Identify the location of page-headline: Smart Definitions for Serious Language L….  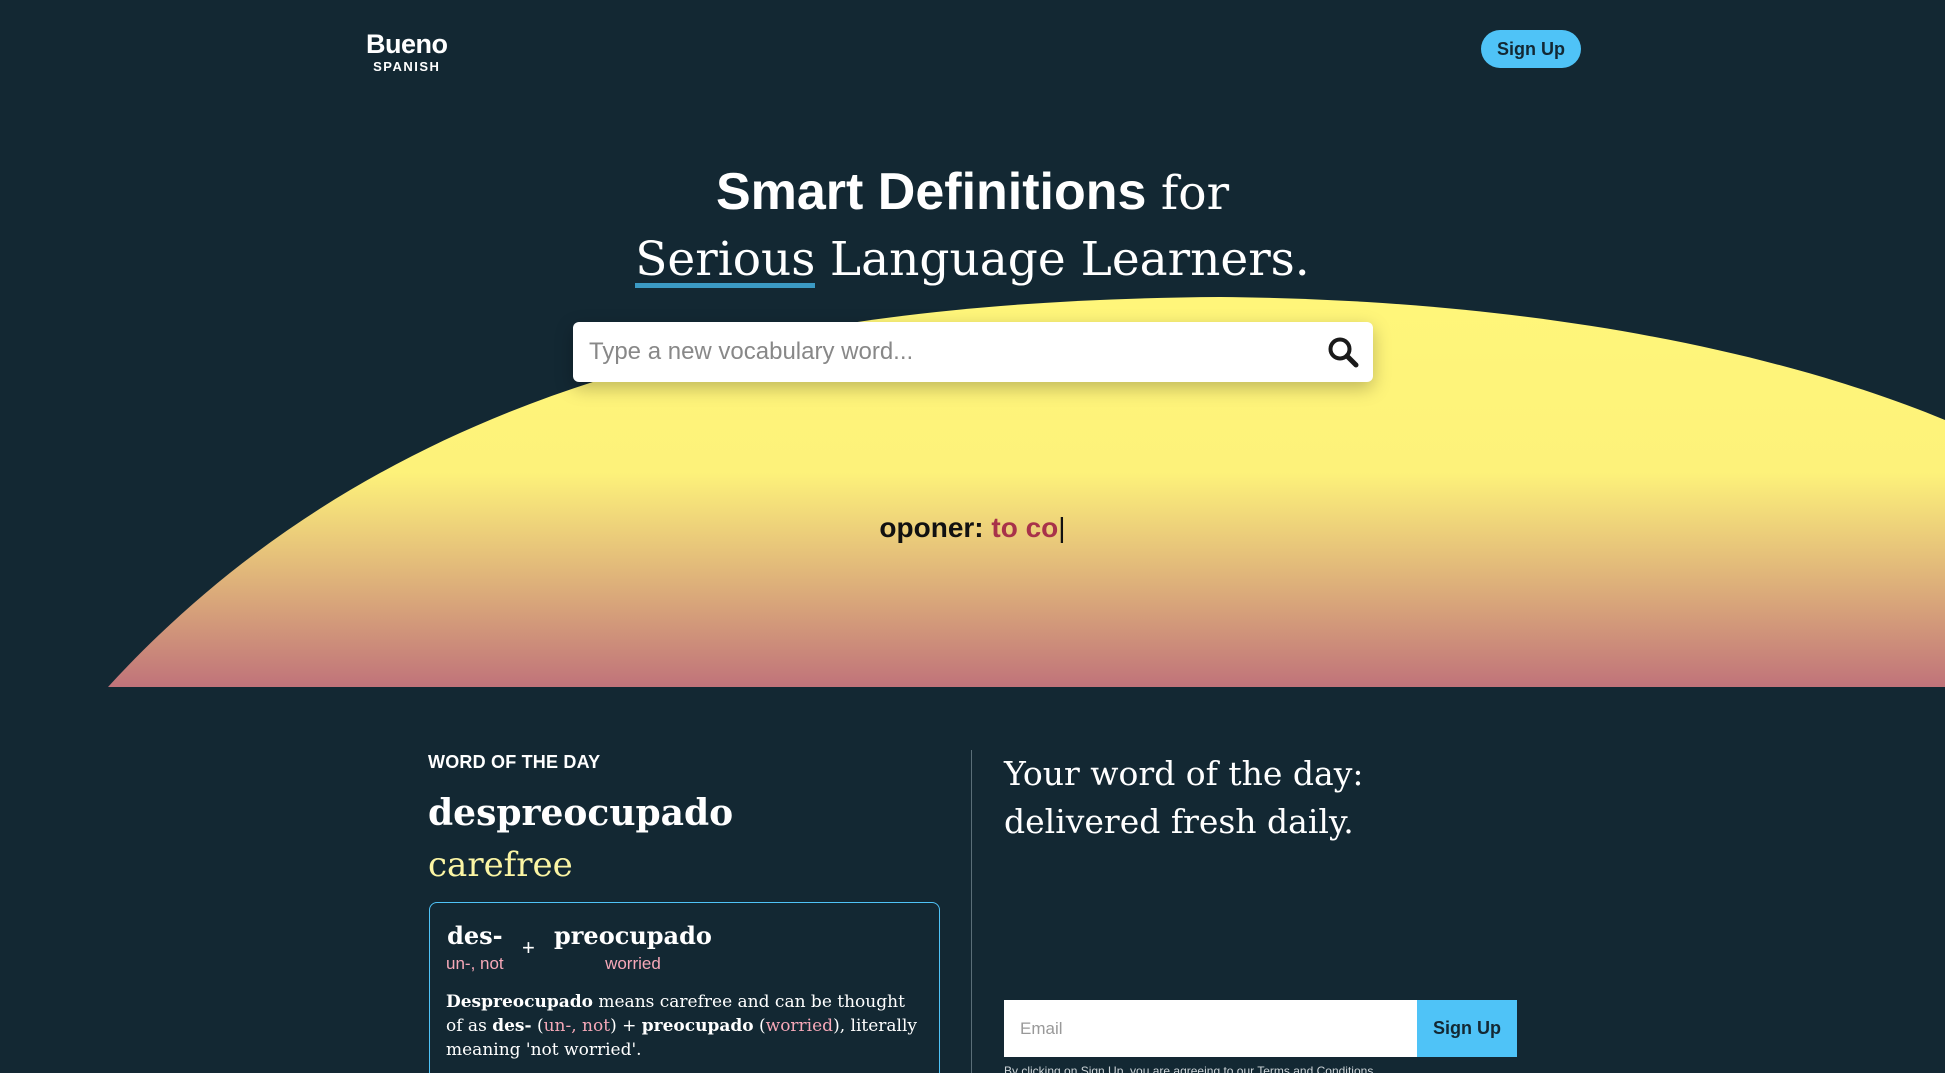
(972, 226).